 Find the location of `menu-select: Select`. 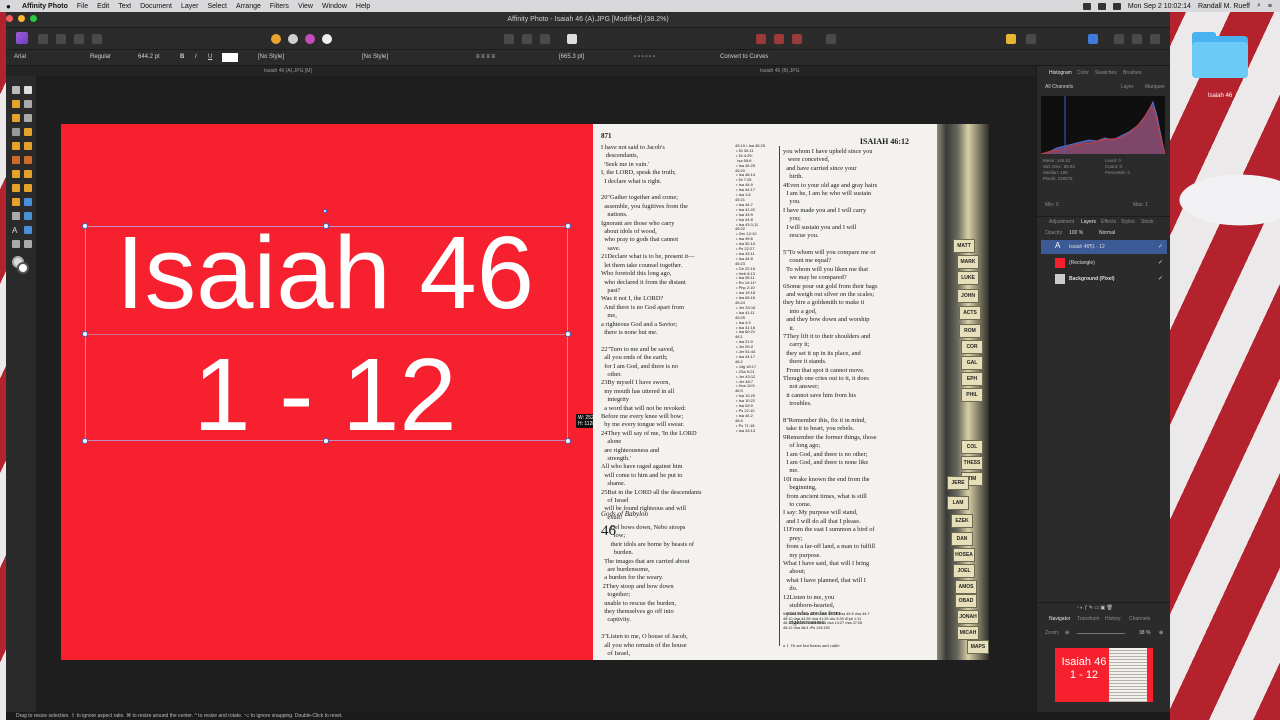

menu-select: Select is located at coordinates (217, 6).